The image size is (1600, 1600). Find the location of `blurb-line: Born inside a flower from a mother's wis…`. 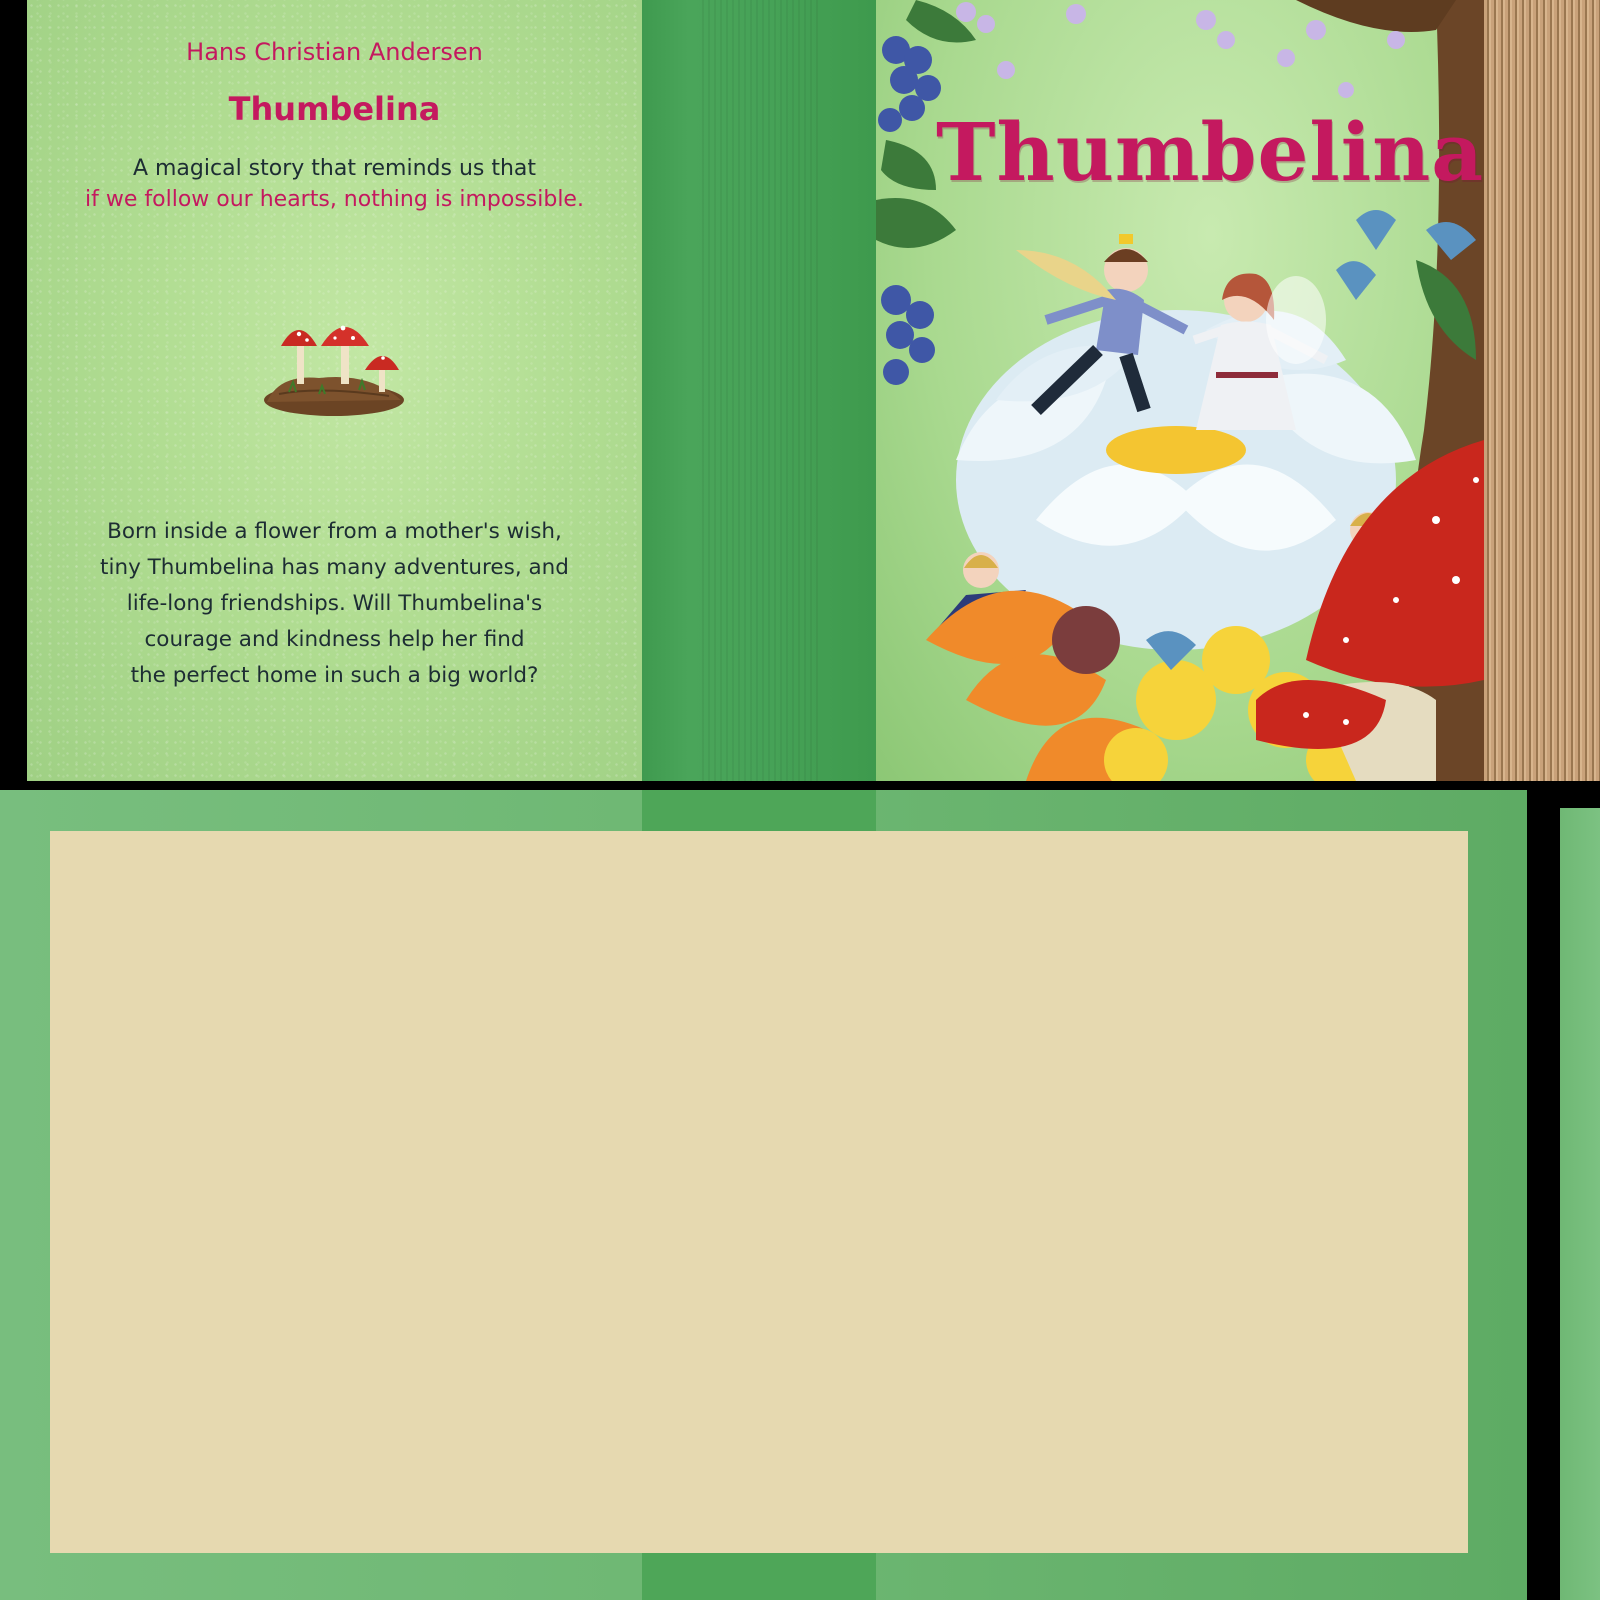

blurb-line: Born inside a flower from a mother's wis… is located at coordinates (334, 531).